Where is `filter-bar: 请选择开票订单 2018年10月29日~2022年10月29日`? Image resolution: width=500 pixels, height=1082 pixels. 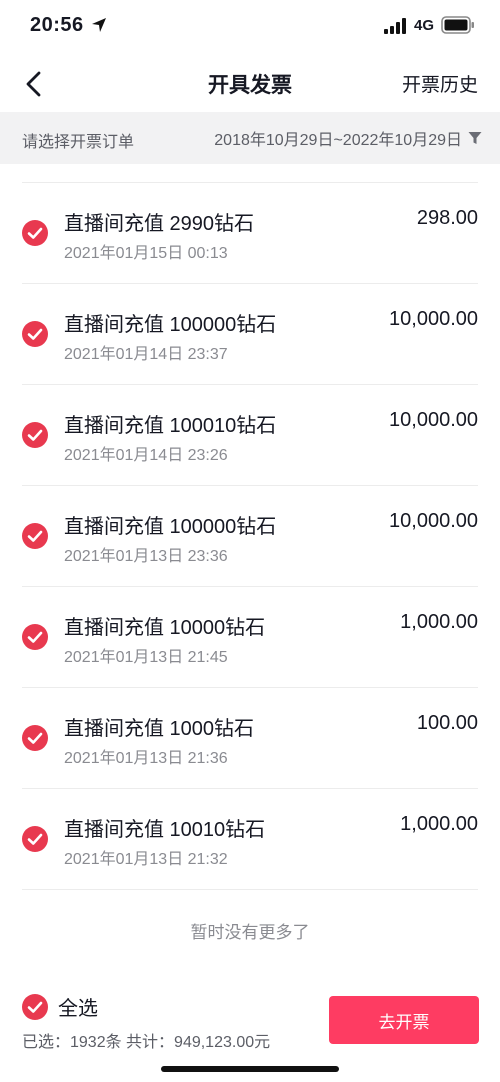 filter-bar: 请选择开票订单 2018年10月29日~2022年10月29日 is located at coordinates (250, 138).